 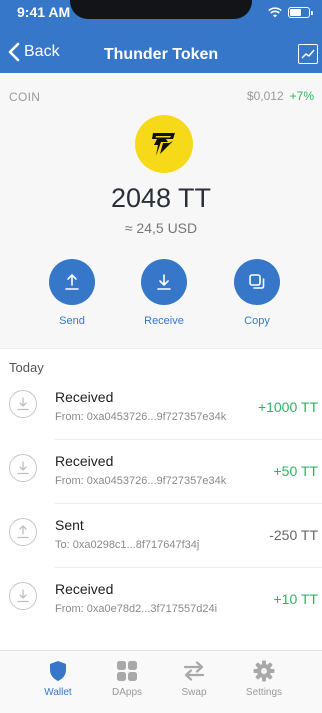 What do you see at coordinates (161, 9) in the screenshot?
I see `device-notch` at bounding box center [161, 9].